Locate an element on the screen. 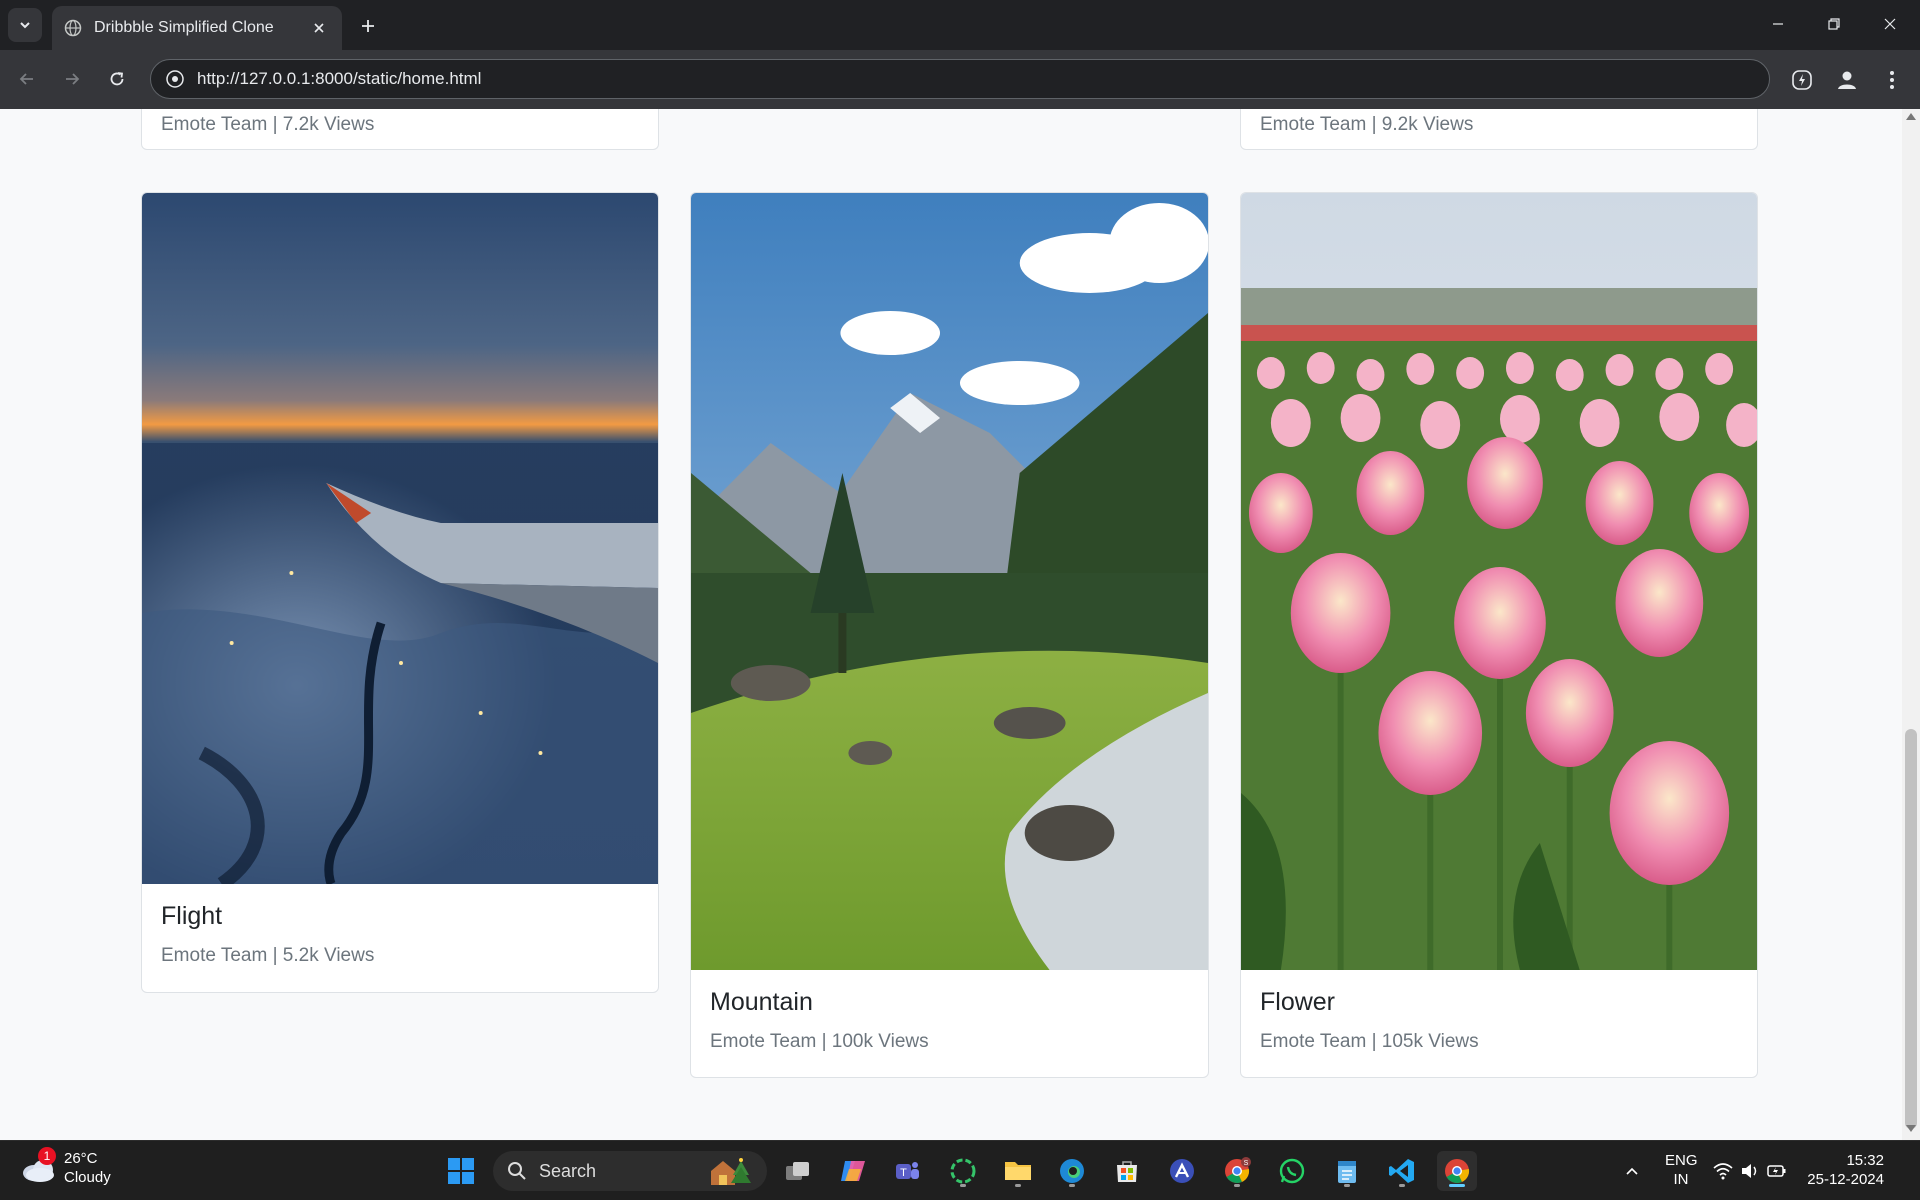  chevron-up-icon is located at coordinates (1632, 1171).